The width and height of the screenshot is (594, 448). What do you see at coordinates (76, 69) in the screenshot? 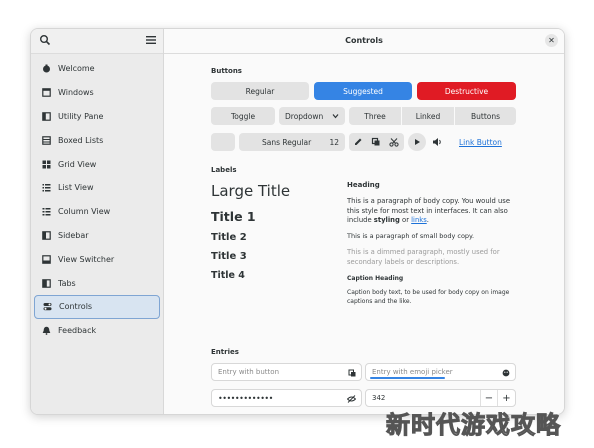
I see `sidebar-item-label: Welcome` at bounding box center [76, 69].